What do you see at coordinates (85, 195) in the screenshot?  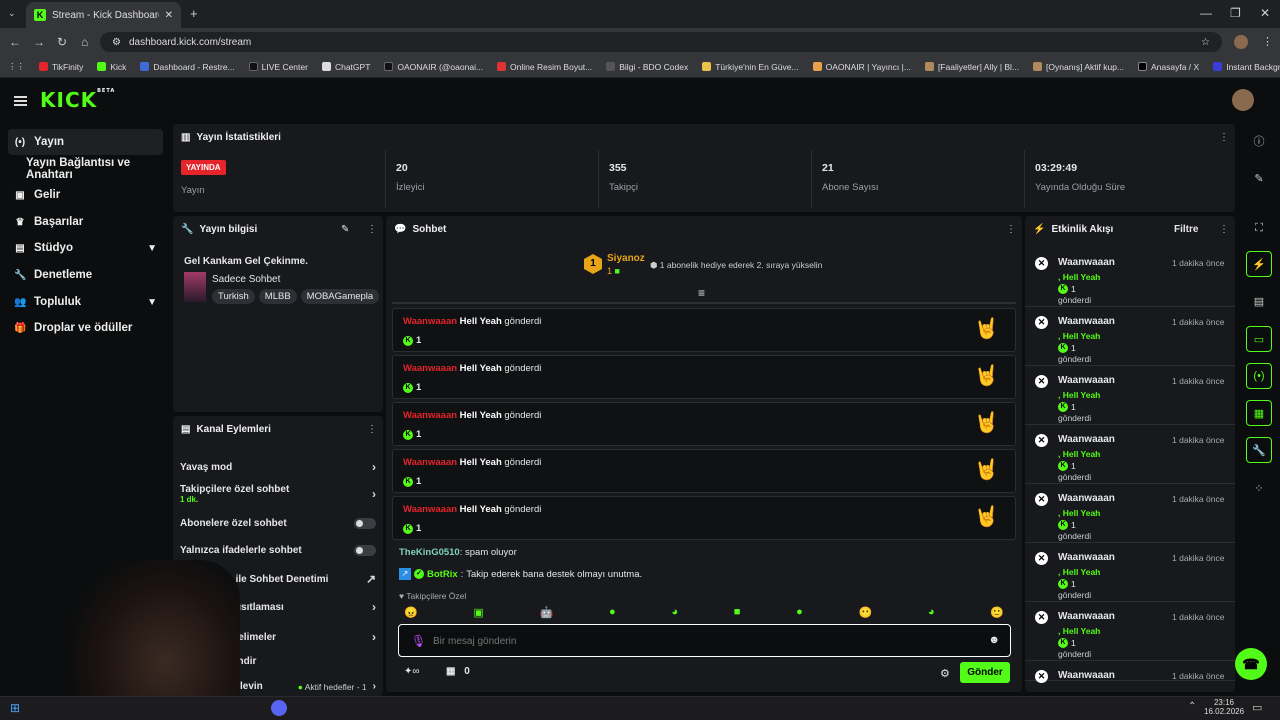 I see `sidebar-item-gelir: ▣ Gelir` at bounding box center [85, 195].